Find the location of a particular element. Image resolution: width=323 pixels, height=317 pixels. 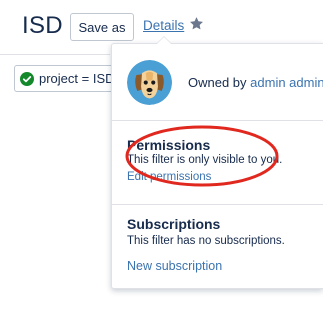

jql-query-field: project = ISD is located at coordinates (64, 78).